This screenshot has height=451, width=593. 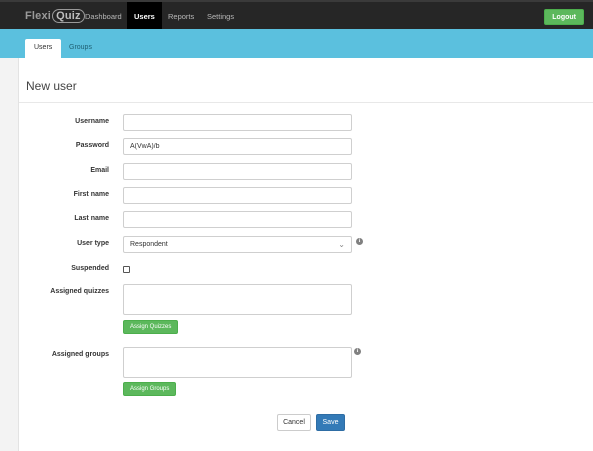 I want to click on subtab-groups: Groups, so click(x=80, y=48).